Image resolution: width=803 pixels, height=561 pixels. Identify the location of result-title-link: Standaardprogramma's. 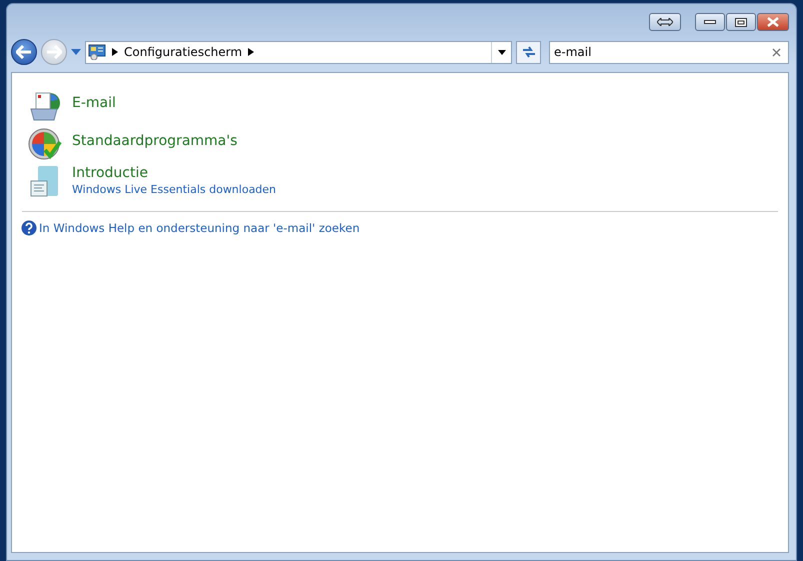
(155, 141).